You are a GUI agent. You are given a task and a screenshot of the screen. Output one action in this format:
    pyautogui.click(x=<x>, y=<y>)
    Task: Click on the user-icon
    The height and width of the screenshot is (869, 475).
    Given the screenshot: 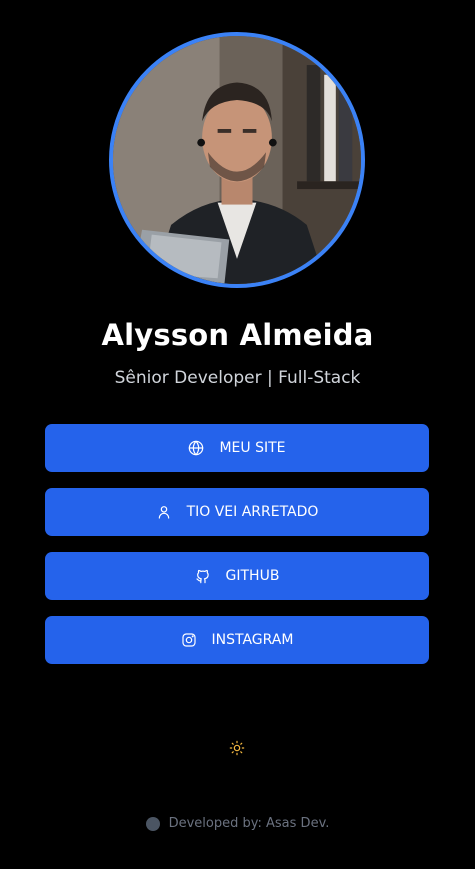 What is the action you would take?
    pyautogui.click(x=164, y=512)
    